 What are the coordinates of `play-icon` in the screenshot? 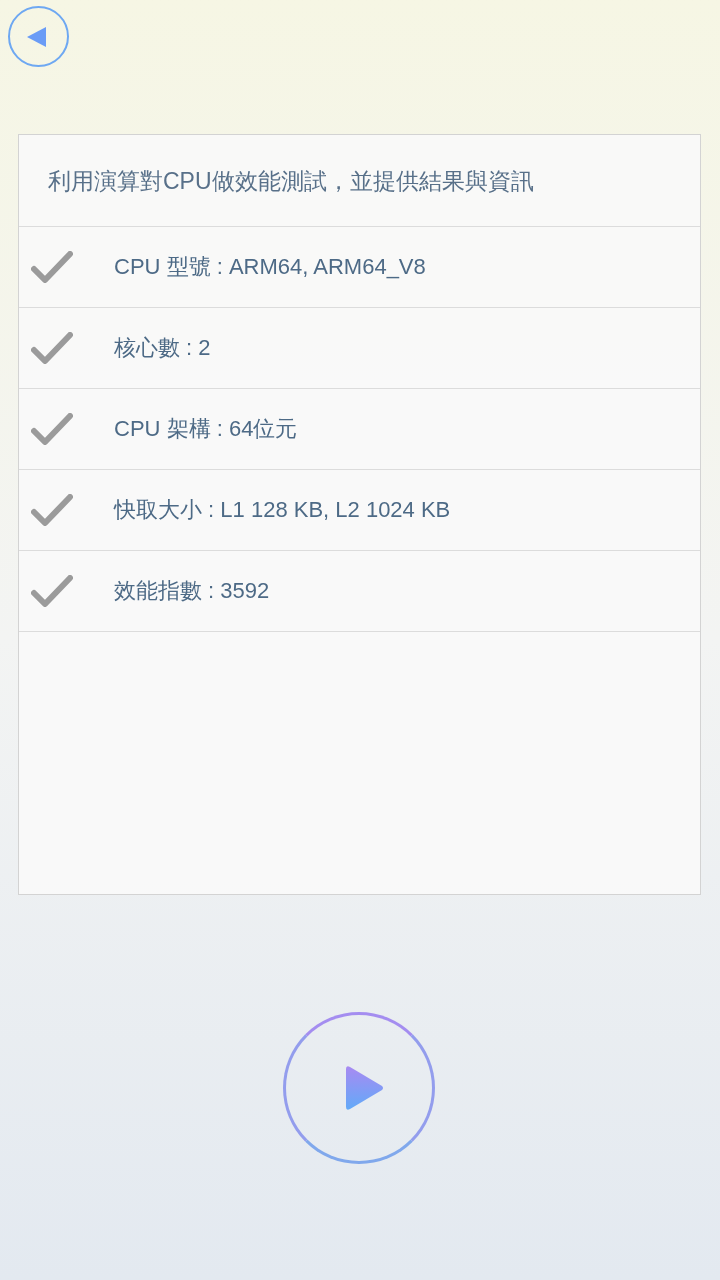 It's located at (364, 1088).